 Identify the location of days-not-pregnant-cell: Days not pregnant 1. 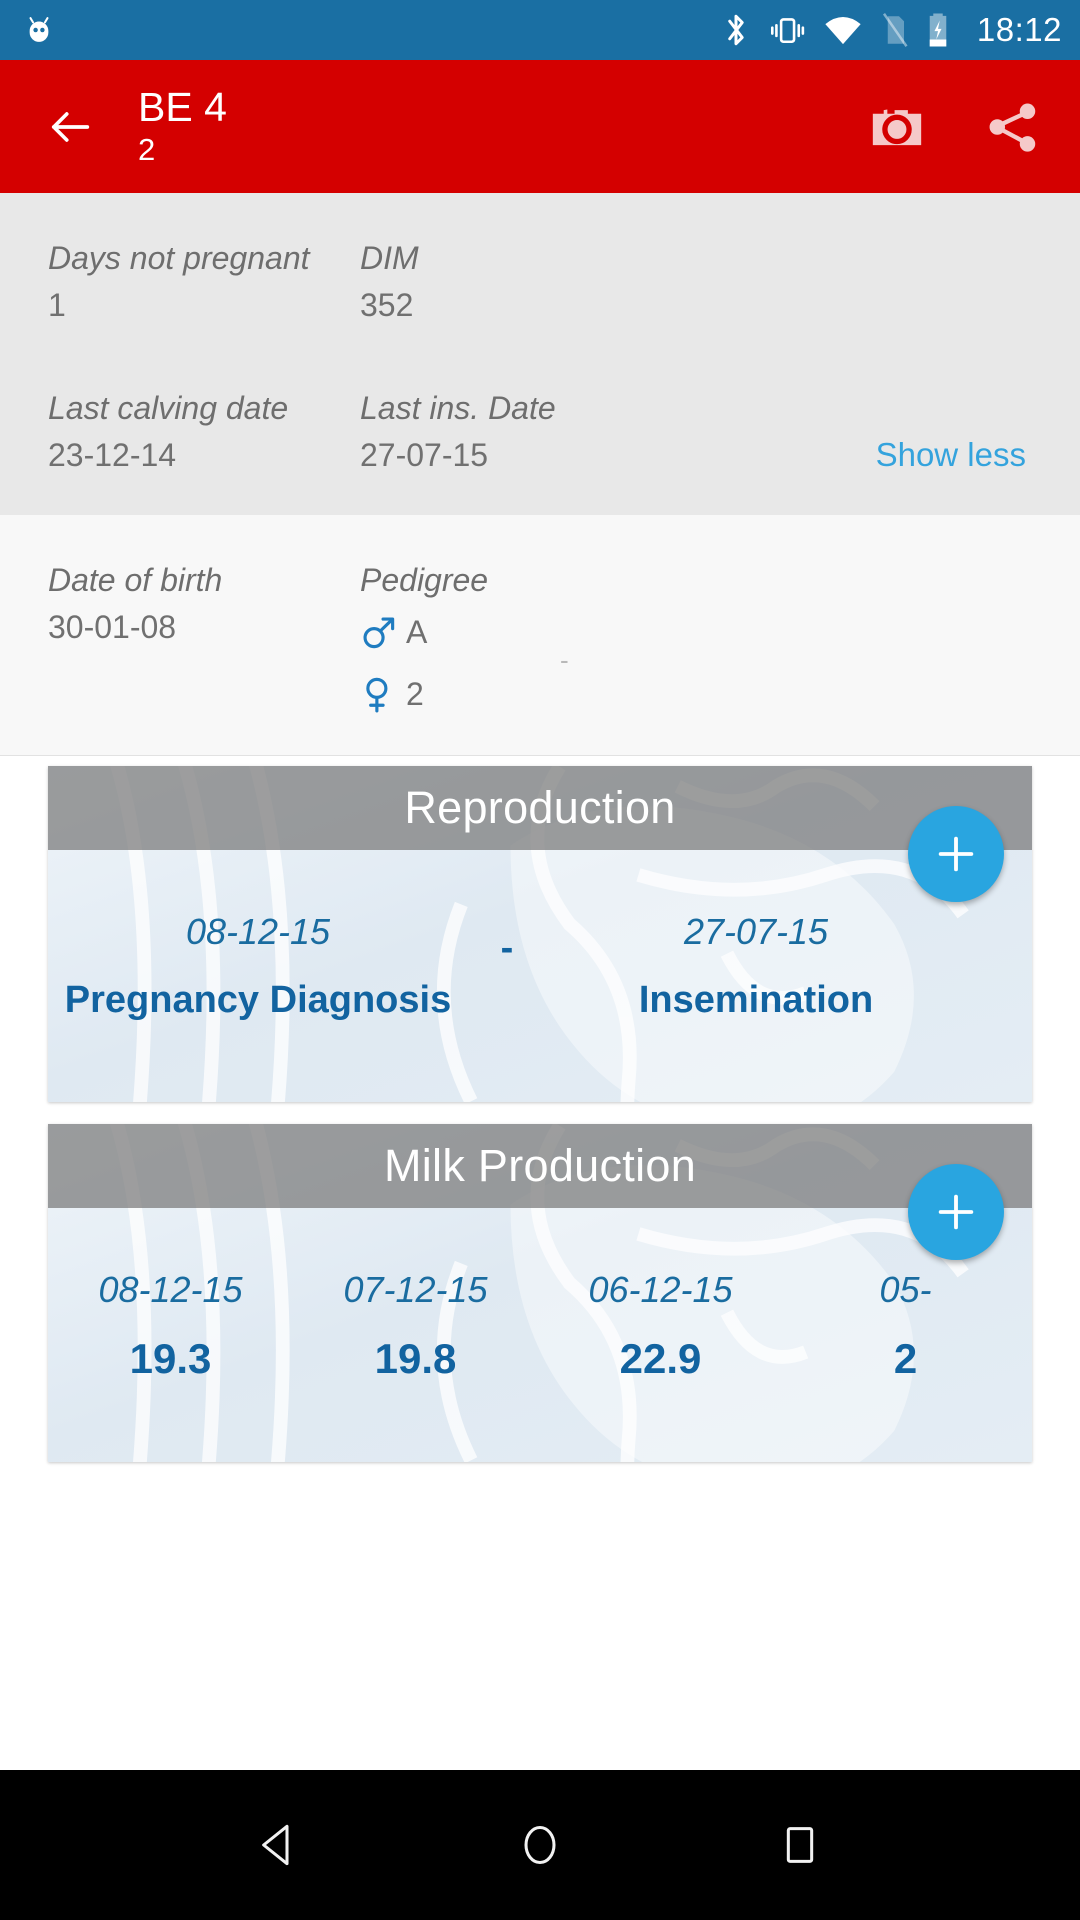
(204, 284).